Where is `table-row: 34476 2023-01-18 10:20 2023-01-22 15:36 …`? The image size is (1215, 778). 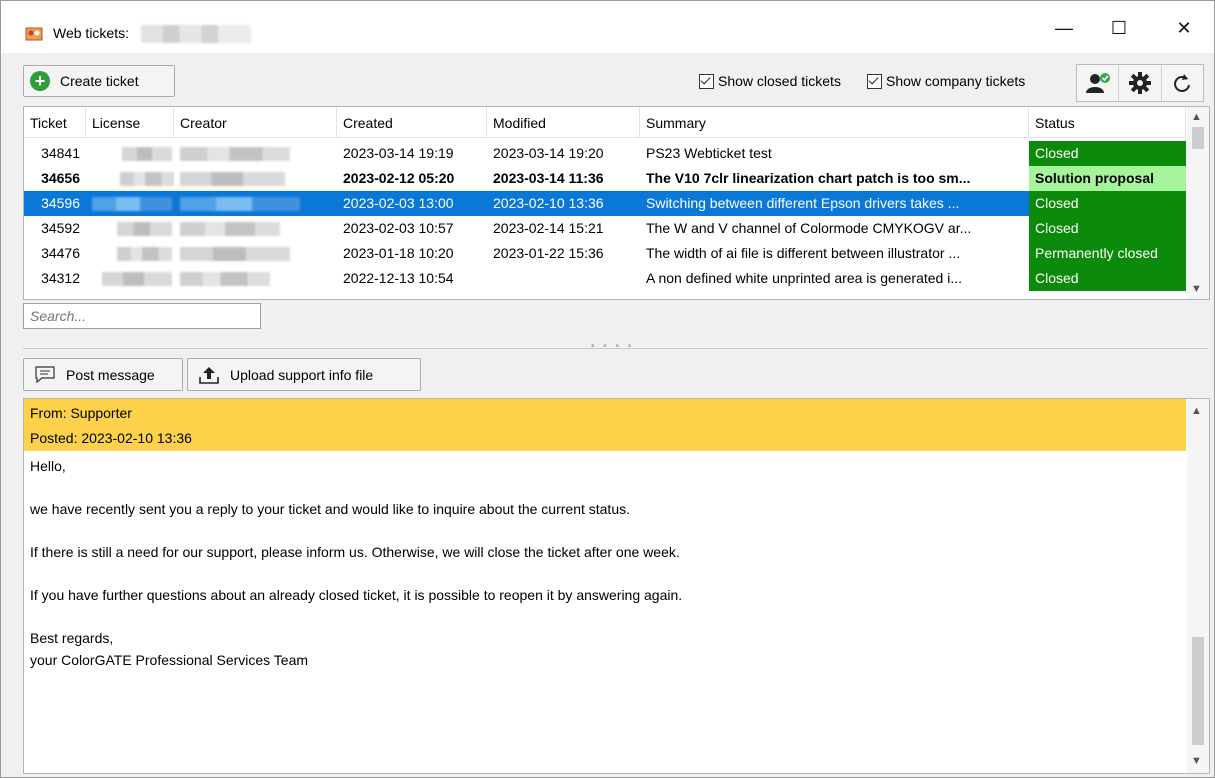
table-row: 34476 2023-01-18 10:20 2023-01-22 15:36 … is located at coordinates (605, 253).